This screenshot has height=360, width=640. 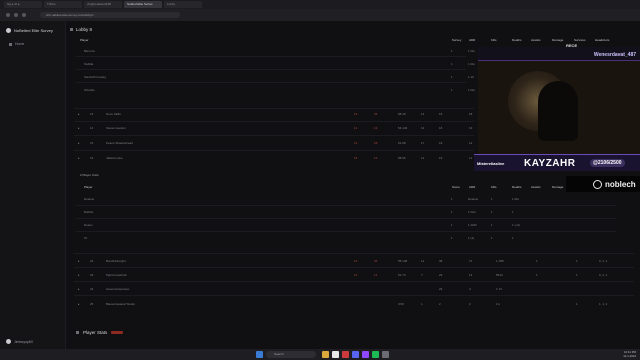 I want to click on folder-icon, so click(x=325, y=354).